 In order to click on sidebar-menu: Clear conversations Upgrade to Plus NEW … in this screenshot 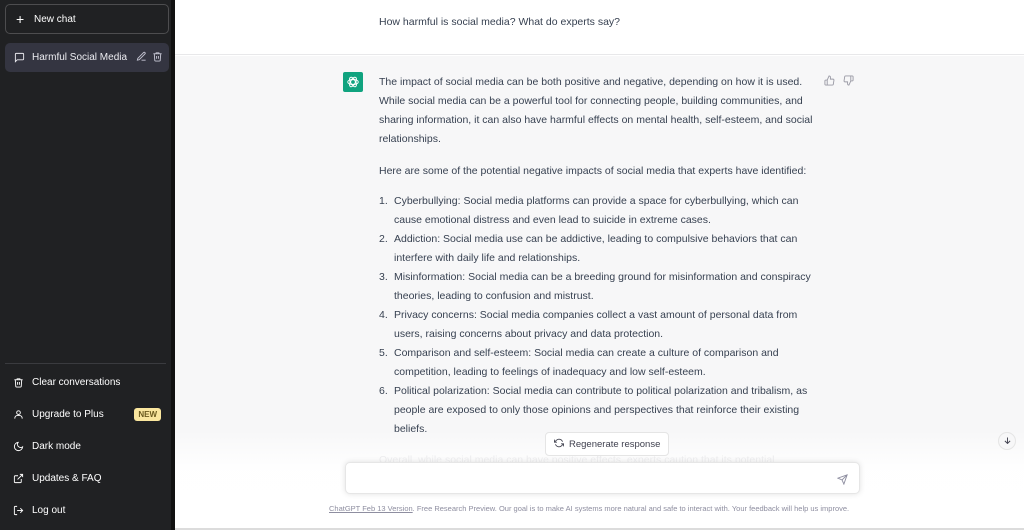, I will do `click(87, 446)`.